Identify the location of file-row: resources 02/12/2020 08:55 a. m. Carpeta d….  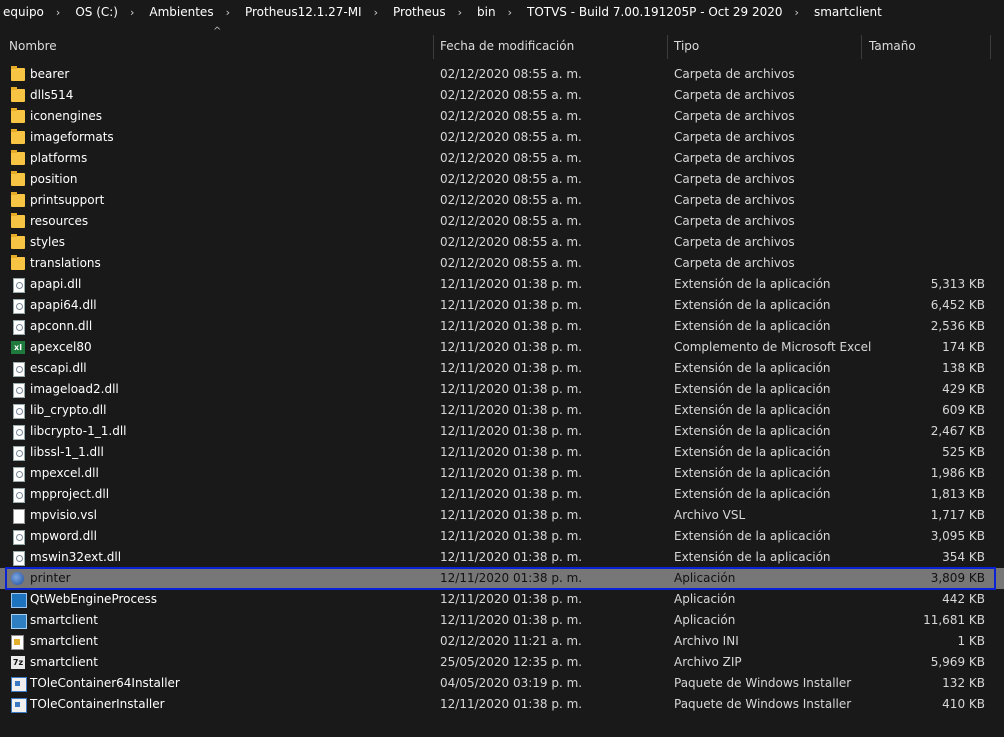
(502, 221).